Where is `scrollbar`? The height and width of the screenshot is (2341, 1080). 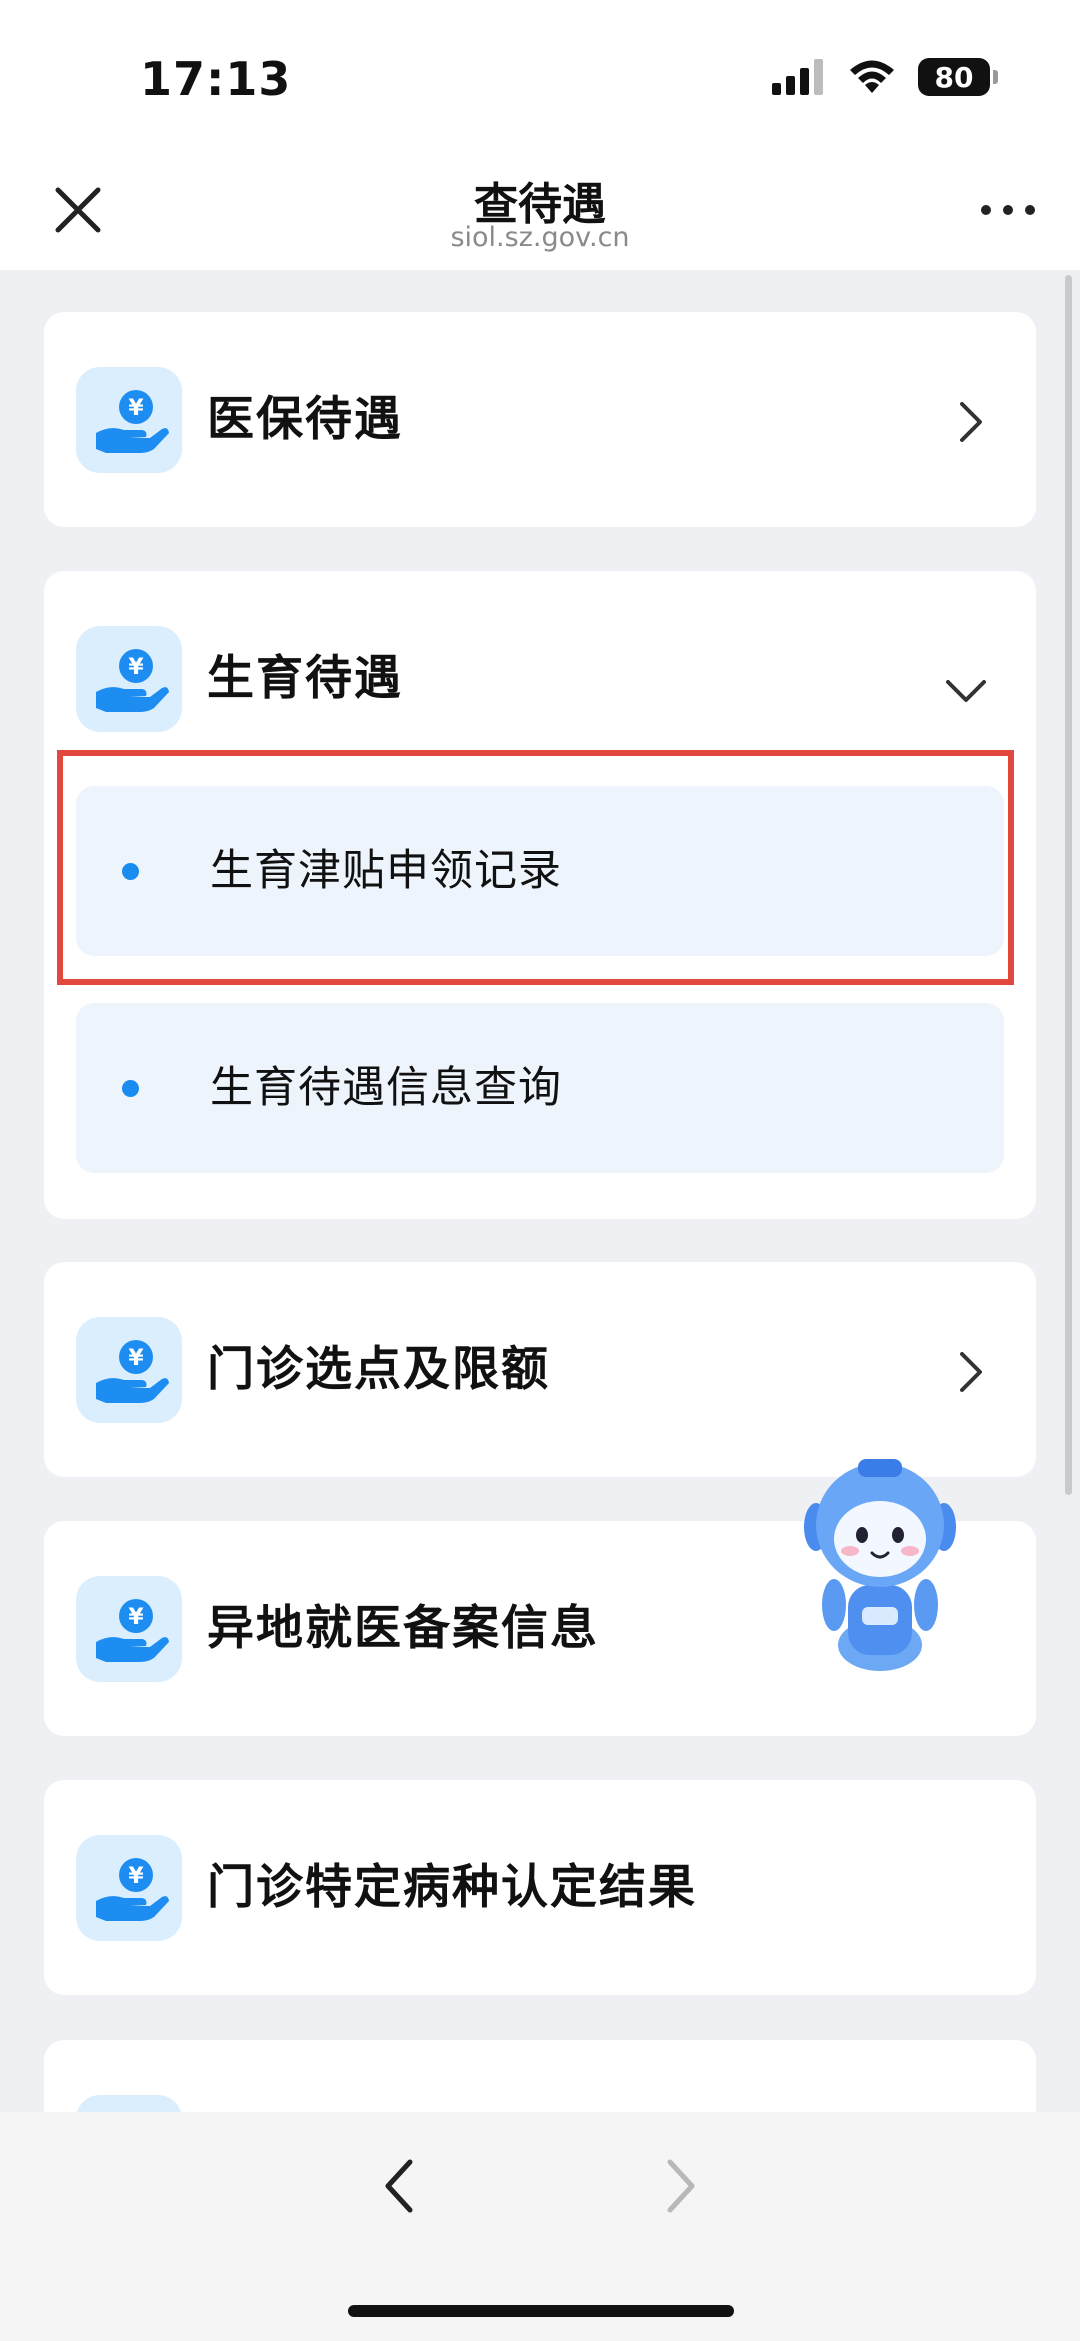 scrollbar is located at coordinates (1068, 885).